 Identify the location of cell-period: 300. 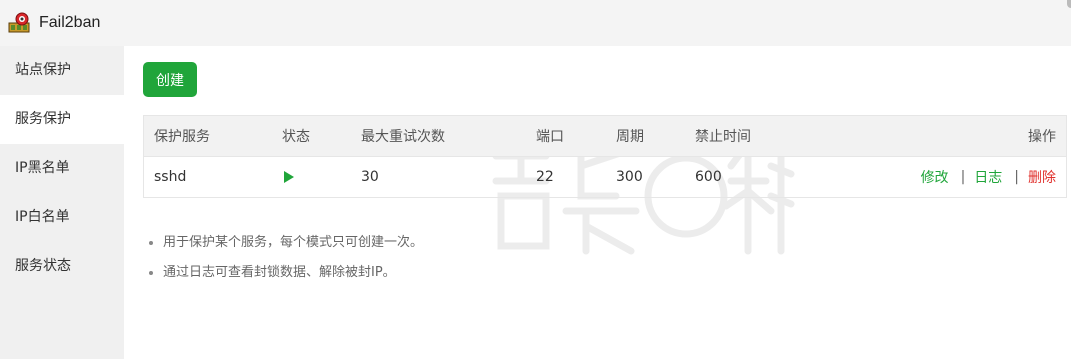
(629, 177).